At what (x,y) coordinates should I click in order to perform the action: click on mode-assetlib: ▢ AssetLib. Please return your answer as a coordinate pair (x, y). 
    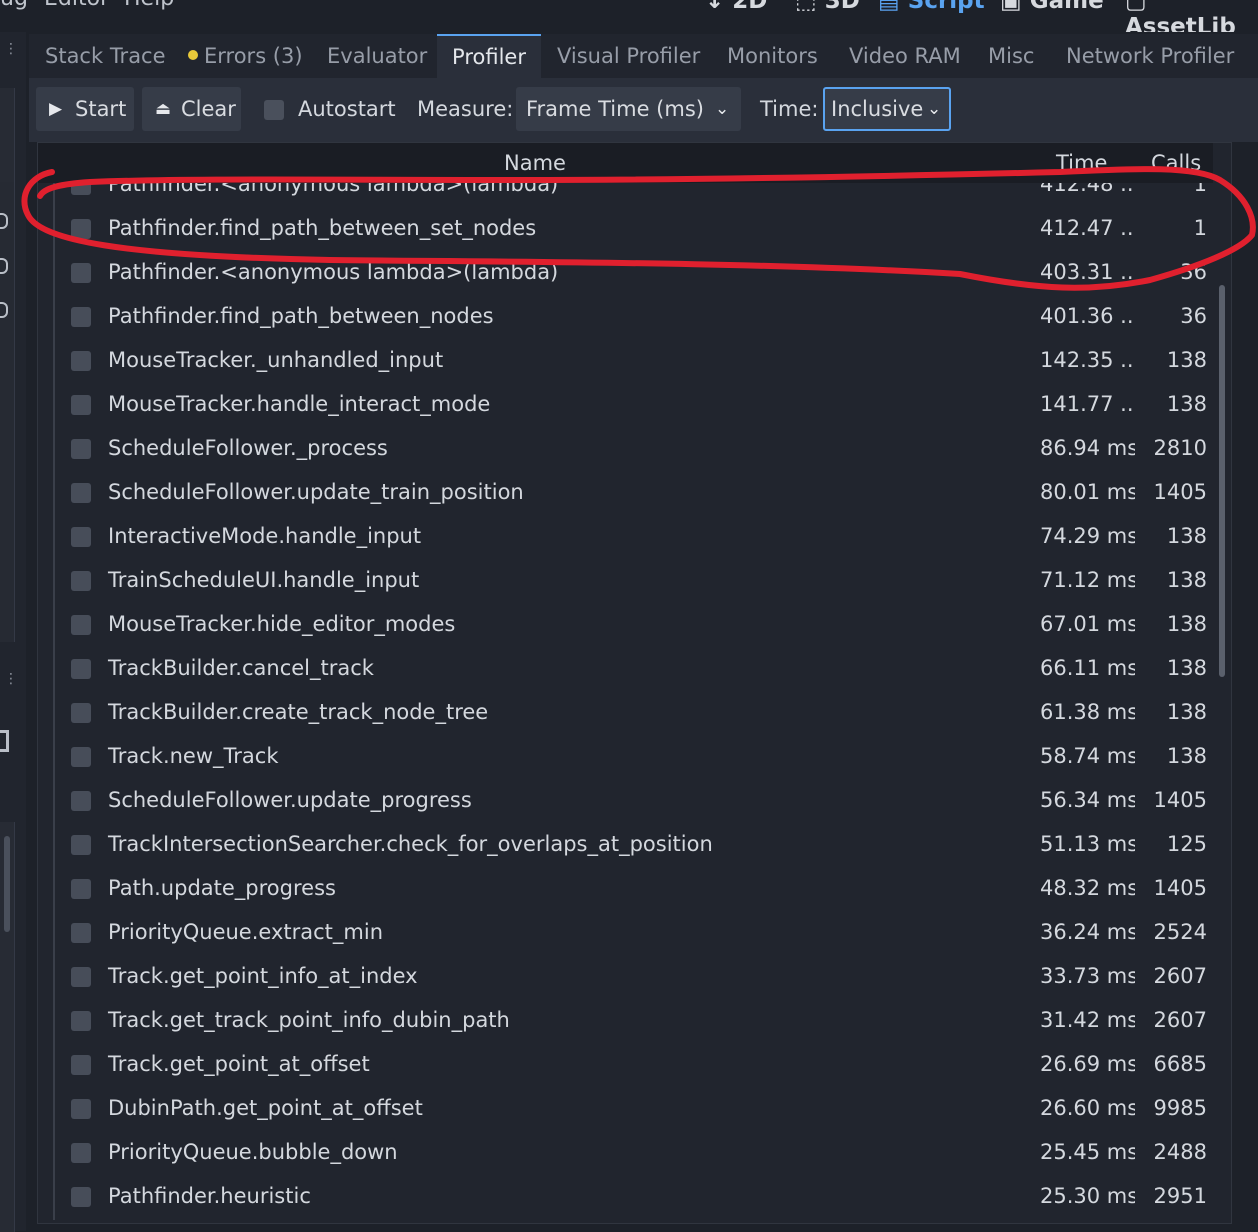
    Looking at the image, I should click on (1191, 16).